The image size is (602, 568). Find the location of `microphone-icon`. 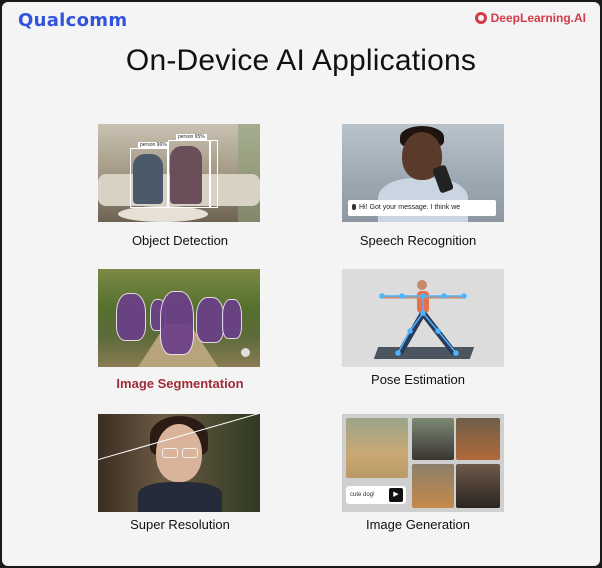

microphone-icon is located at coordinates (354, 207).